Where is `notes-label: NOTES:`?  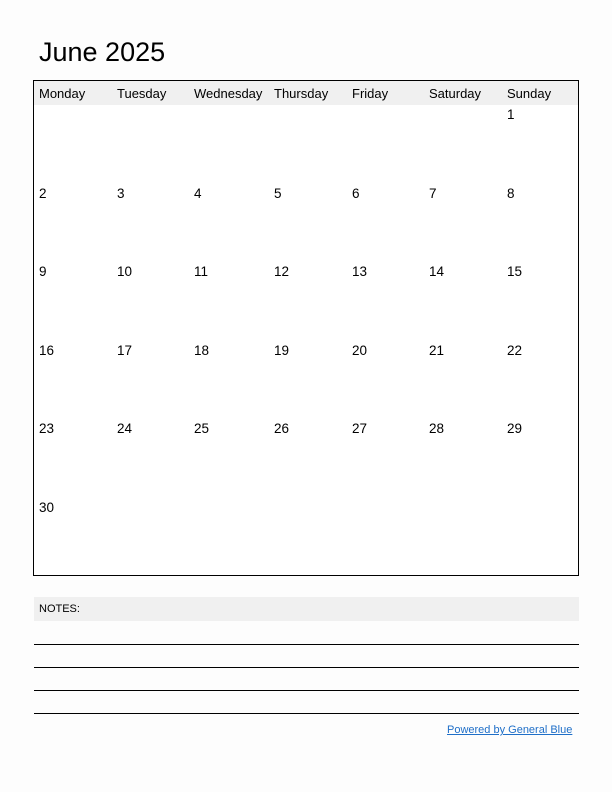 notes-label: NOTES: is located at coordinates (59, 609).